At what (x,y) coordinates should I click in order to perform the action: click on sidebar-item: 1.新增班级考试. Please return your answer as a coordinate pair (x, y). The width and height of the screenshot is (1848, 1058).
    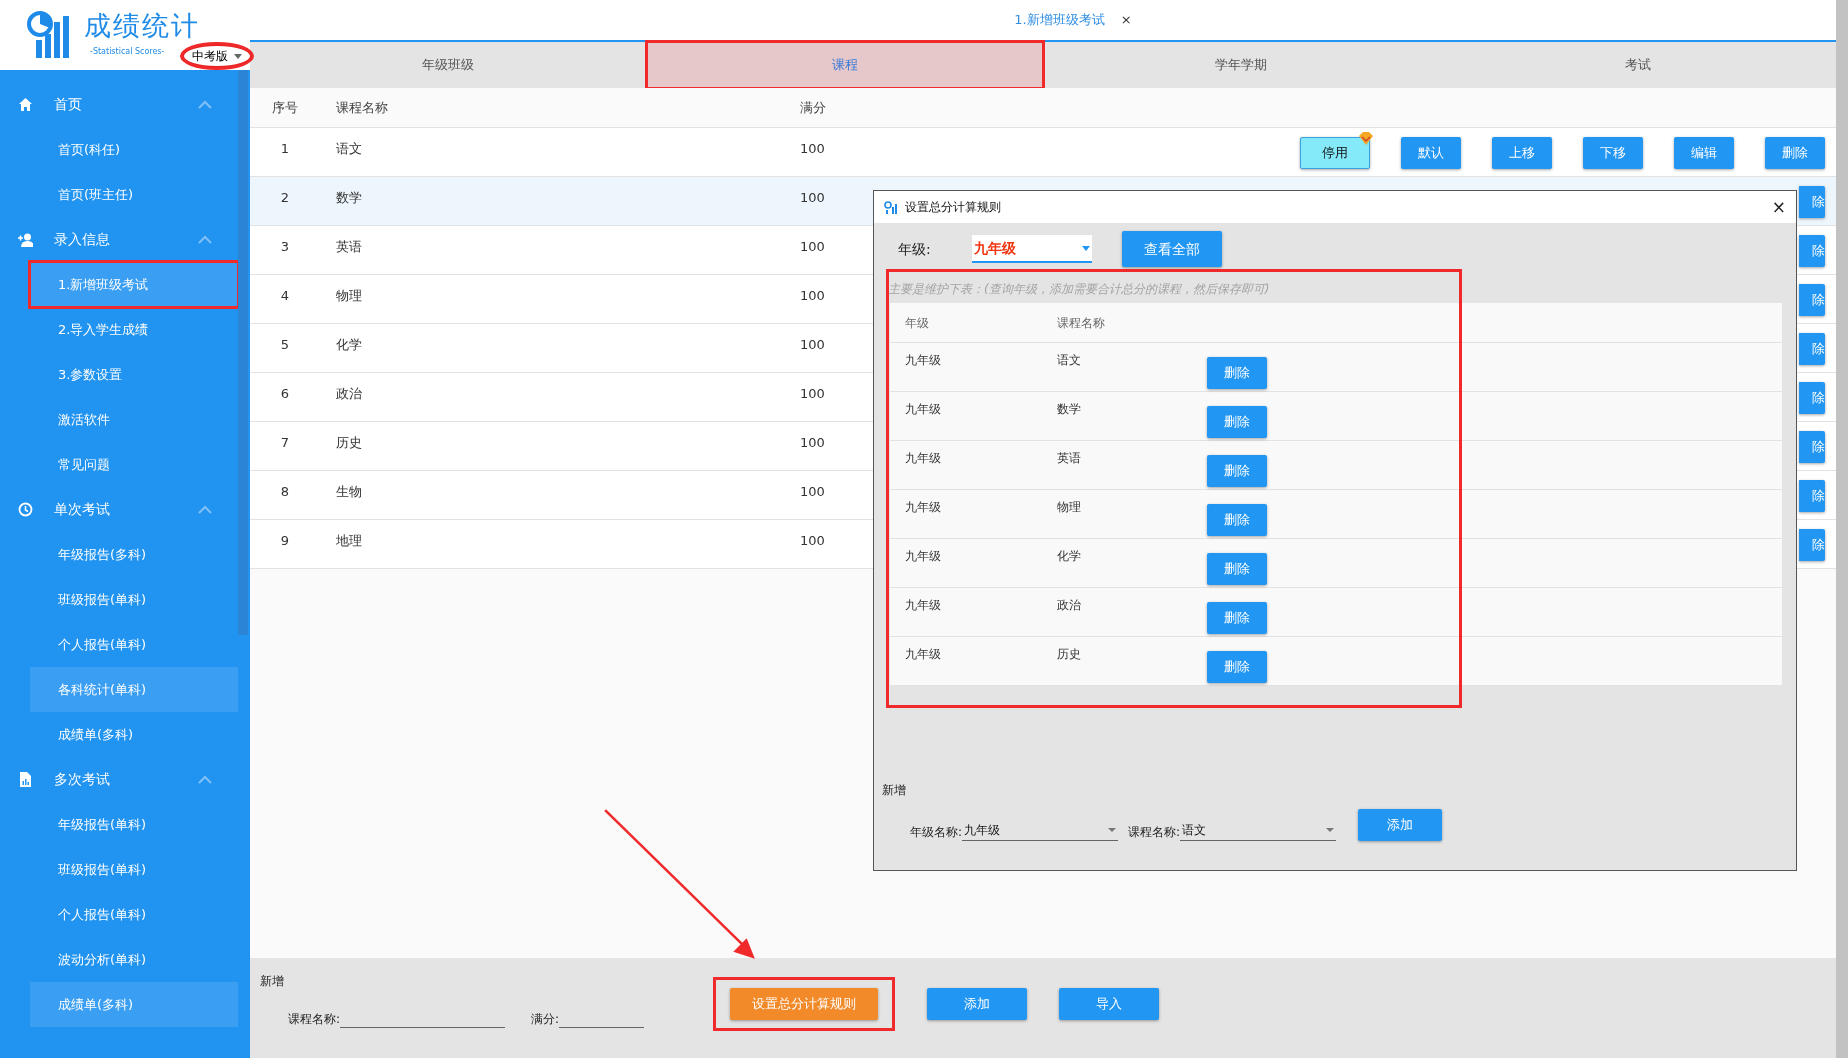
    Looking at the image, I should click on (134, 284).